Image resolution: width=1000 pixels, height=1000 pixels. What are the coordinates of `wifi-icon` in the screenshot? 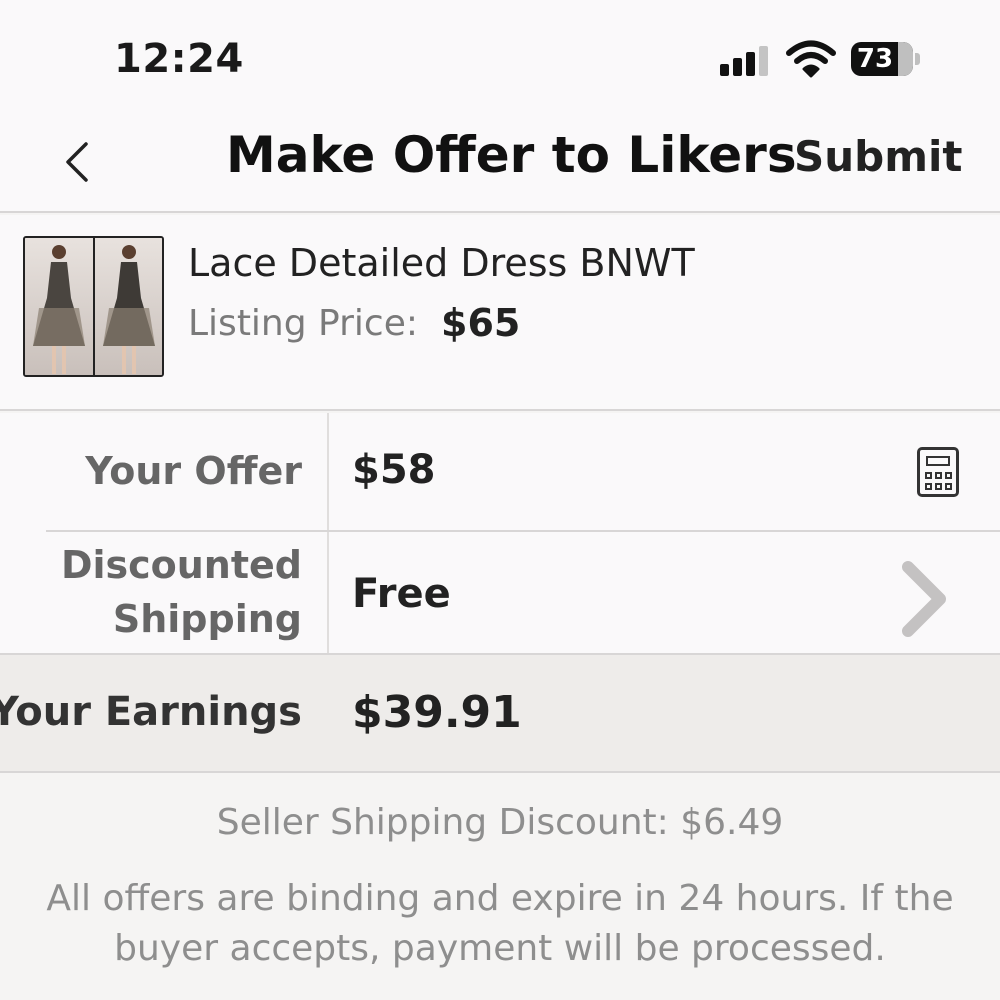 It's located at (811, 59).